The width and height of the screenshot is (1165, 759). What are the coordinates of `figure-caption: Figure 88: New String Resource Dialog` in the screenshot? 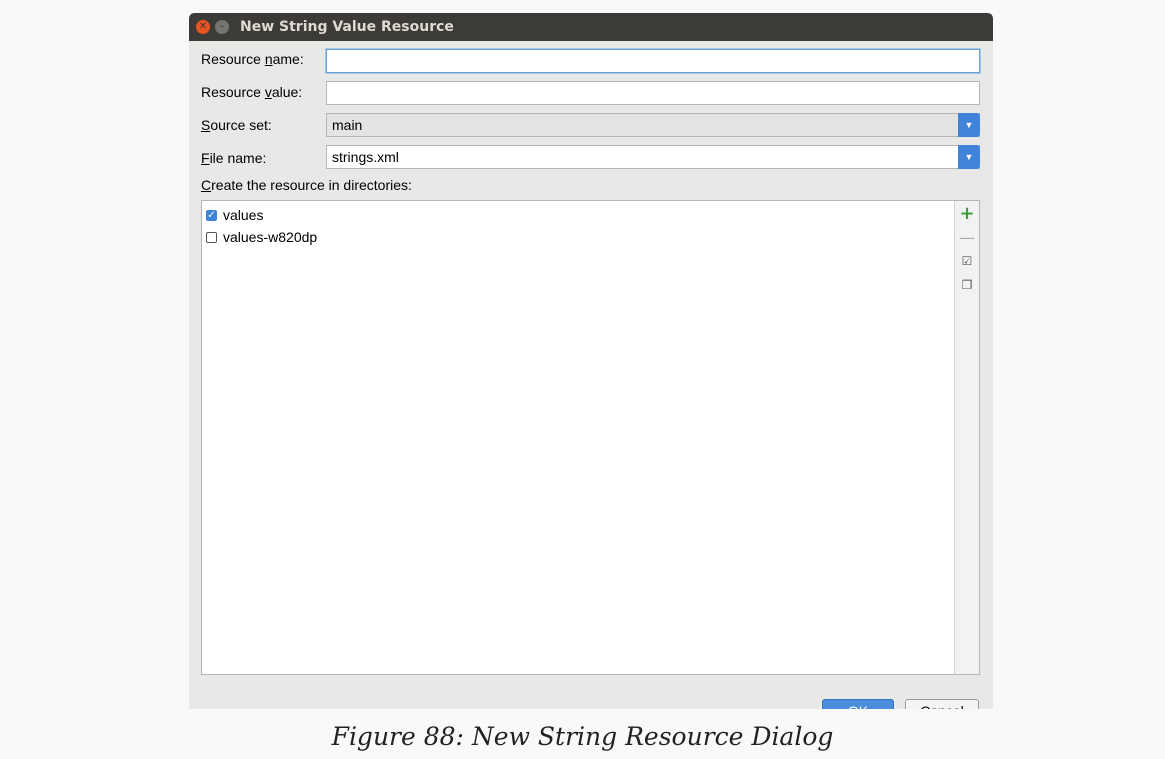 It's located at (582, 736).